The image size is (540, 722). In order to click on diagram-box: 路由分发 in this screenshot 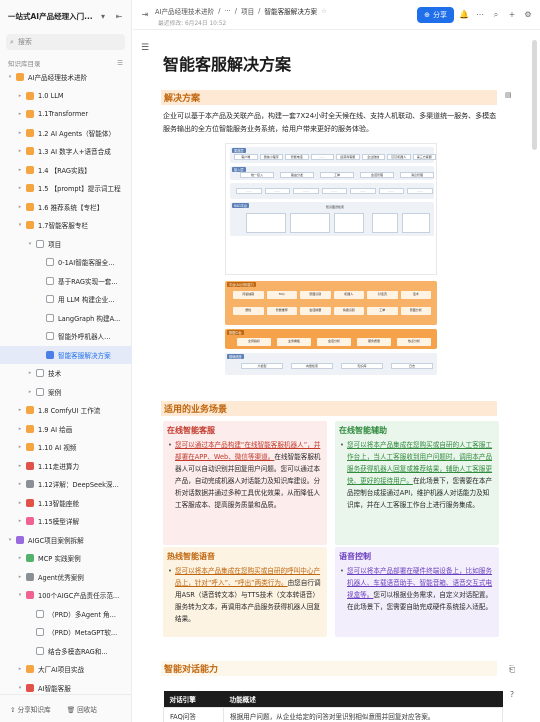, I will do `click(297, 175)`.